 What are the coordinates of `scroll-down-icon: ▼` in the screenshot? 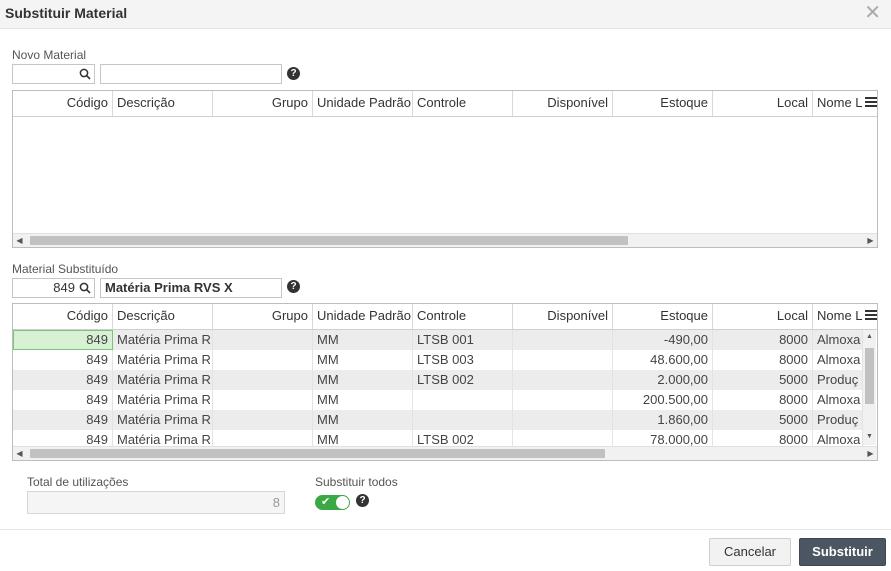 It's located at (869, 436).